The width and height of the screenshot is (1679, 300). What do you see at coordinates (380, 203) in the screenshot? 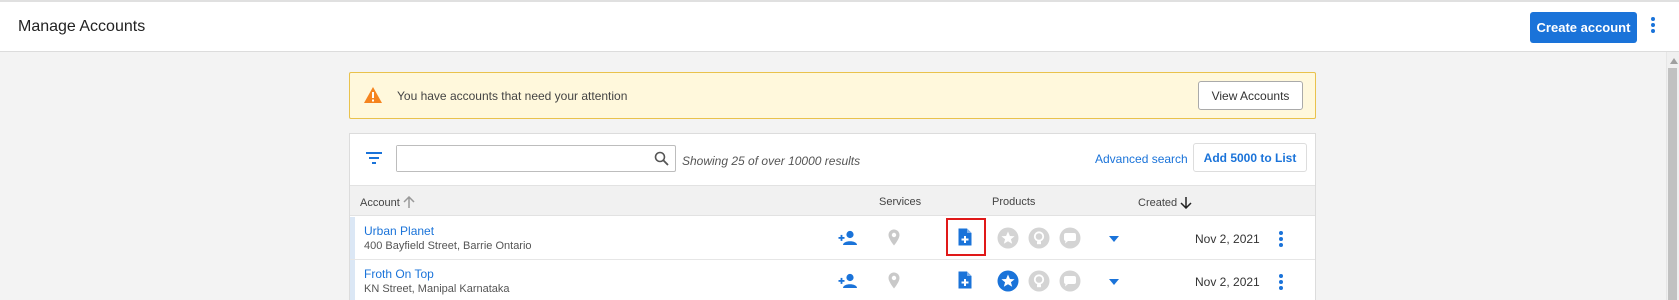
I see `column-label-account: Account` at bounding box center [380, 203].